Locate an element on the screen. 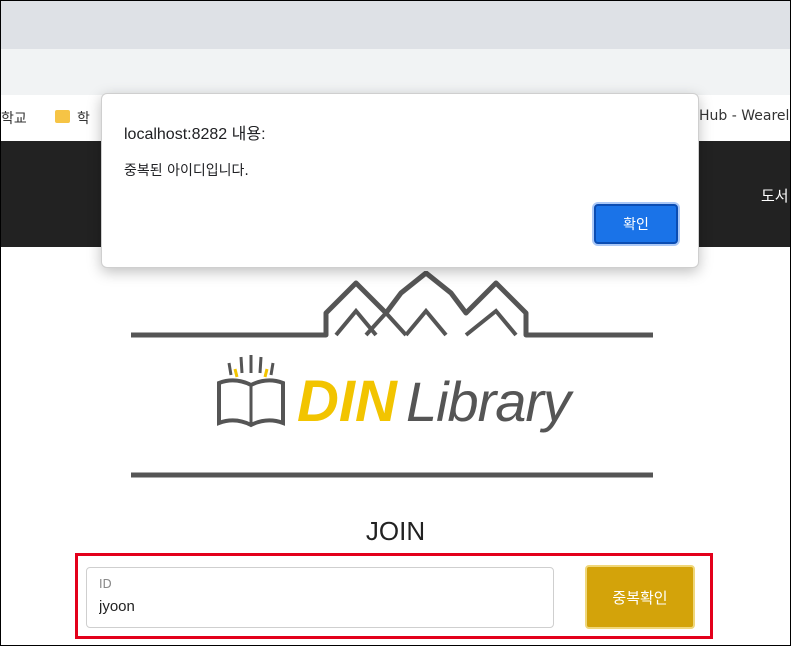  id-input is located at coordinates (319, 606).